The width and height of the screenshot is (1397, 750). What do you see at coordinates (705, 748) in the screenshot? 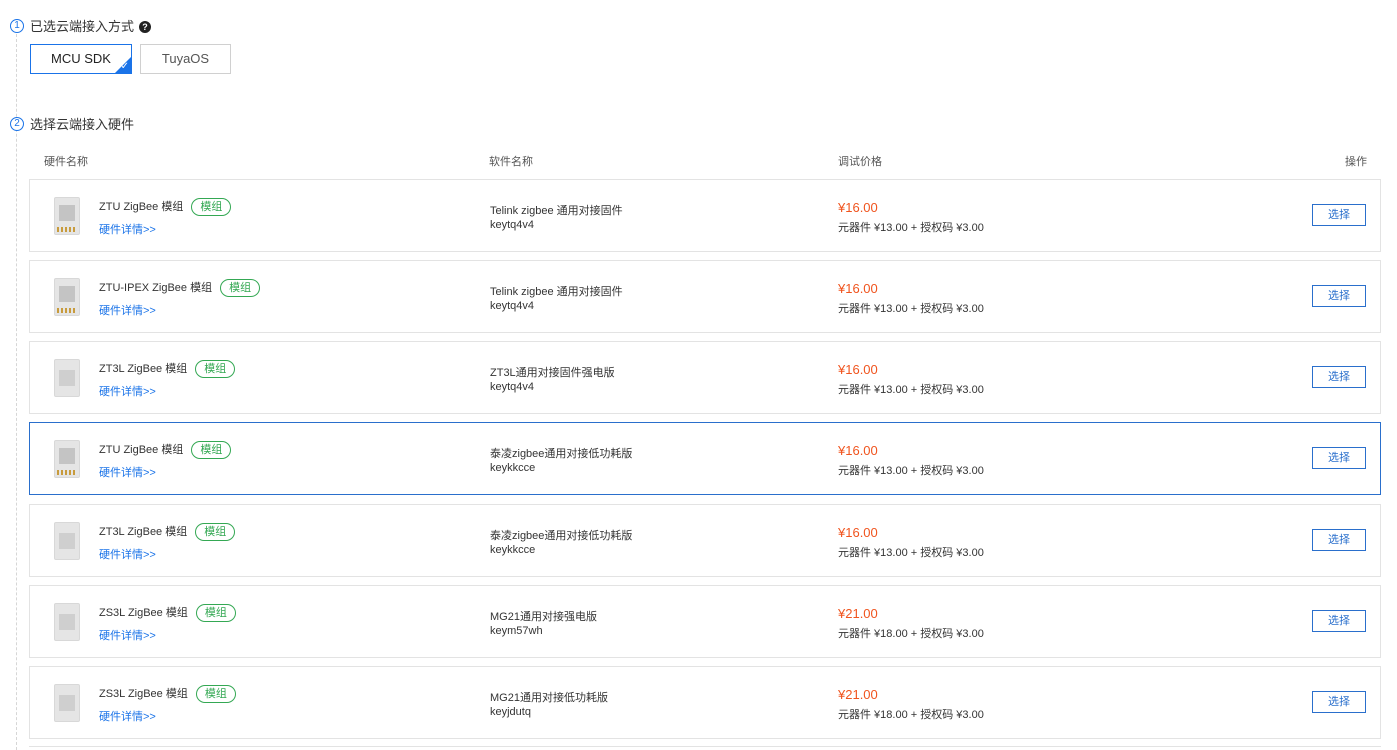
I see `next-row-edge` at bounding box center [705, 748].